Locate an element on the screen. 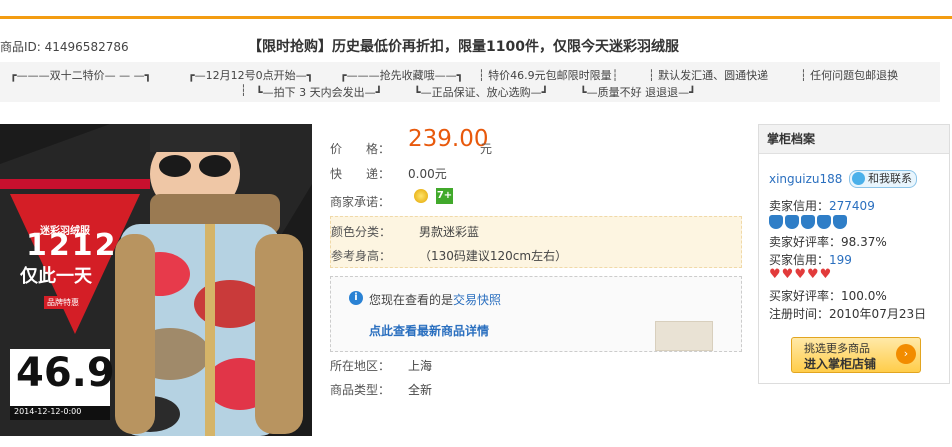 This screenshot has width=952, height=447. promo-tag: ┗—质量不好 退退退—┛ is located at coordinates (638, 92).